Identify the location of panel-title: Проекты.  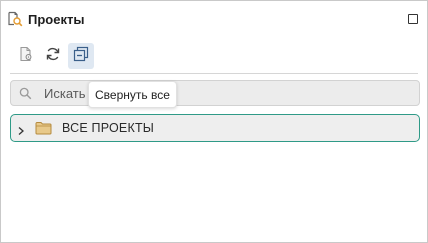
(56, 19).